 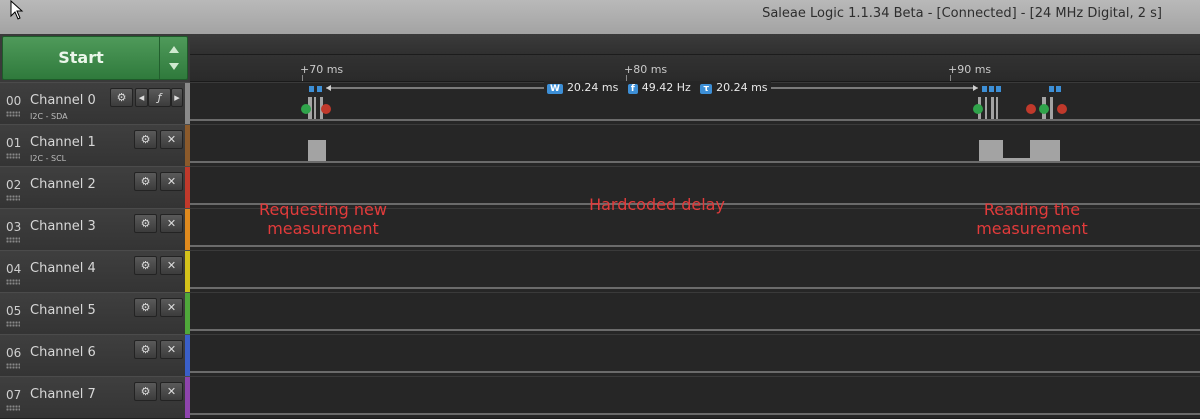 What do you see at coordinates (81, 57) in the screenshot?
I see `start-button-label: Start` at bounding box center [81, 57].